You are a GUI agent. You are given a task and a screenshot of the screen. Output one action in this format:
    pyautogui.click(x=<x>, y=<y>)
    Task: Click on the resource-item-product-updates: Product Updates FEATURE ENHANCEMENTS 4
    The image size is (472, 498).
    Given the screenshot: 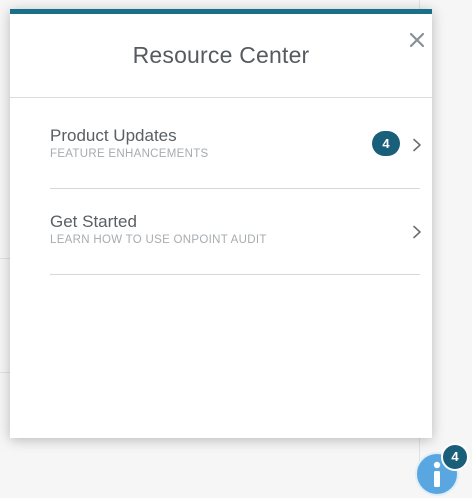 What is the action you would take?
    pyautogui.click(x=235, y=146)
    